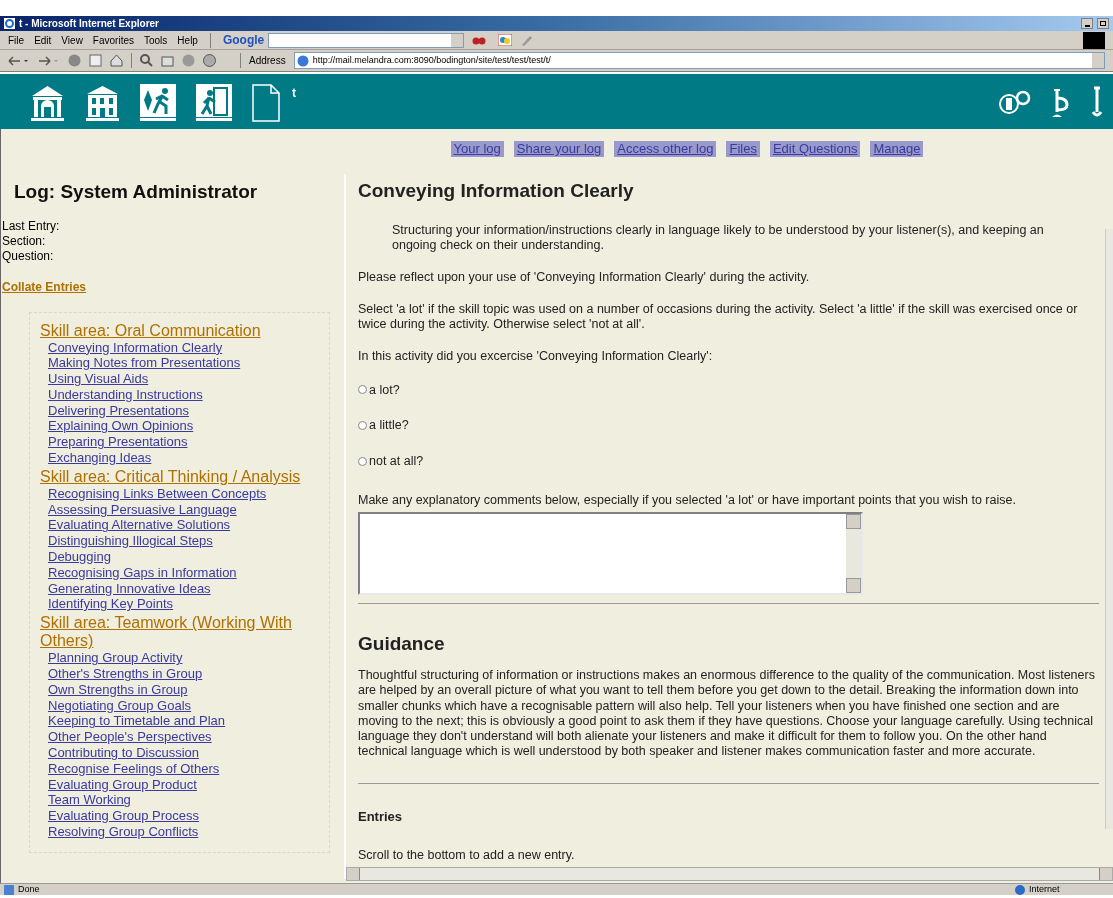  What do you see at coordinates (1061, 103) in the screenshot?
I see `trumpet-icon` at bounding box center [1061, 103].